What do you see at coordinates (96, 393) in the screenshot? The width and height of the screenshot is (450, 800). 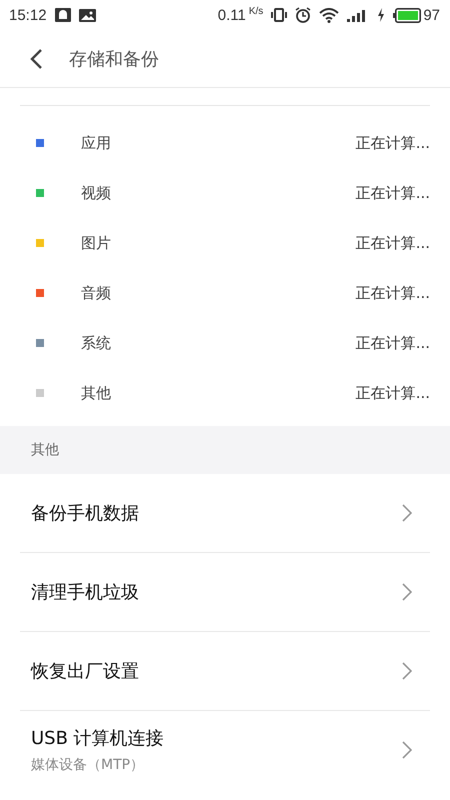 I see `storage-category: 其他` at bounding box center [96, 393].